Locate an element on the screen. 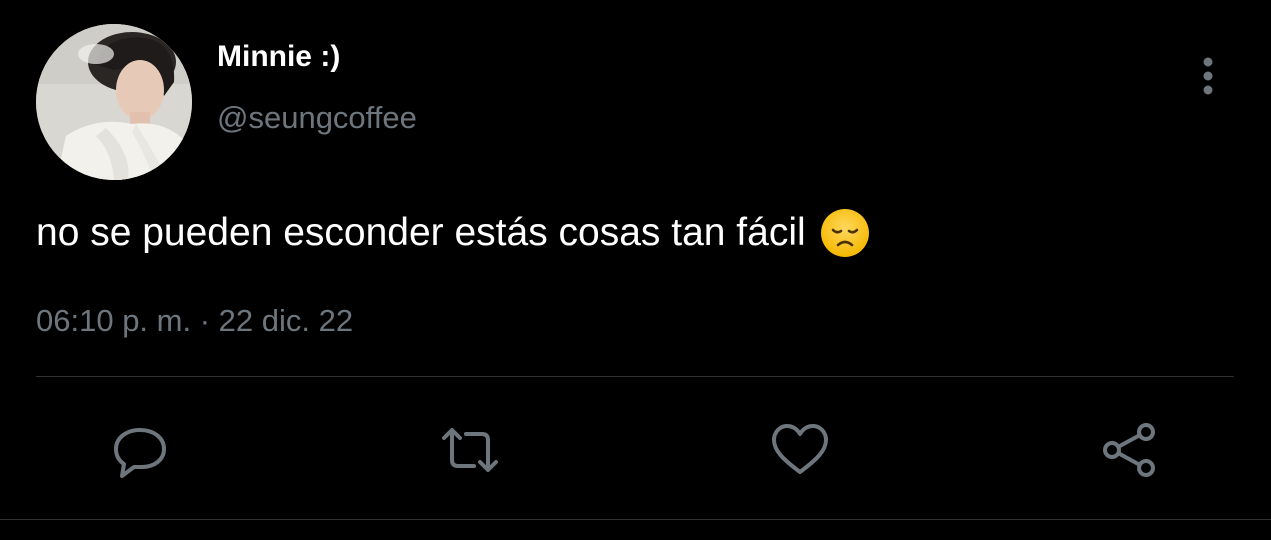  like-icon is located at coordinates (800, 449).